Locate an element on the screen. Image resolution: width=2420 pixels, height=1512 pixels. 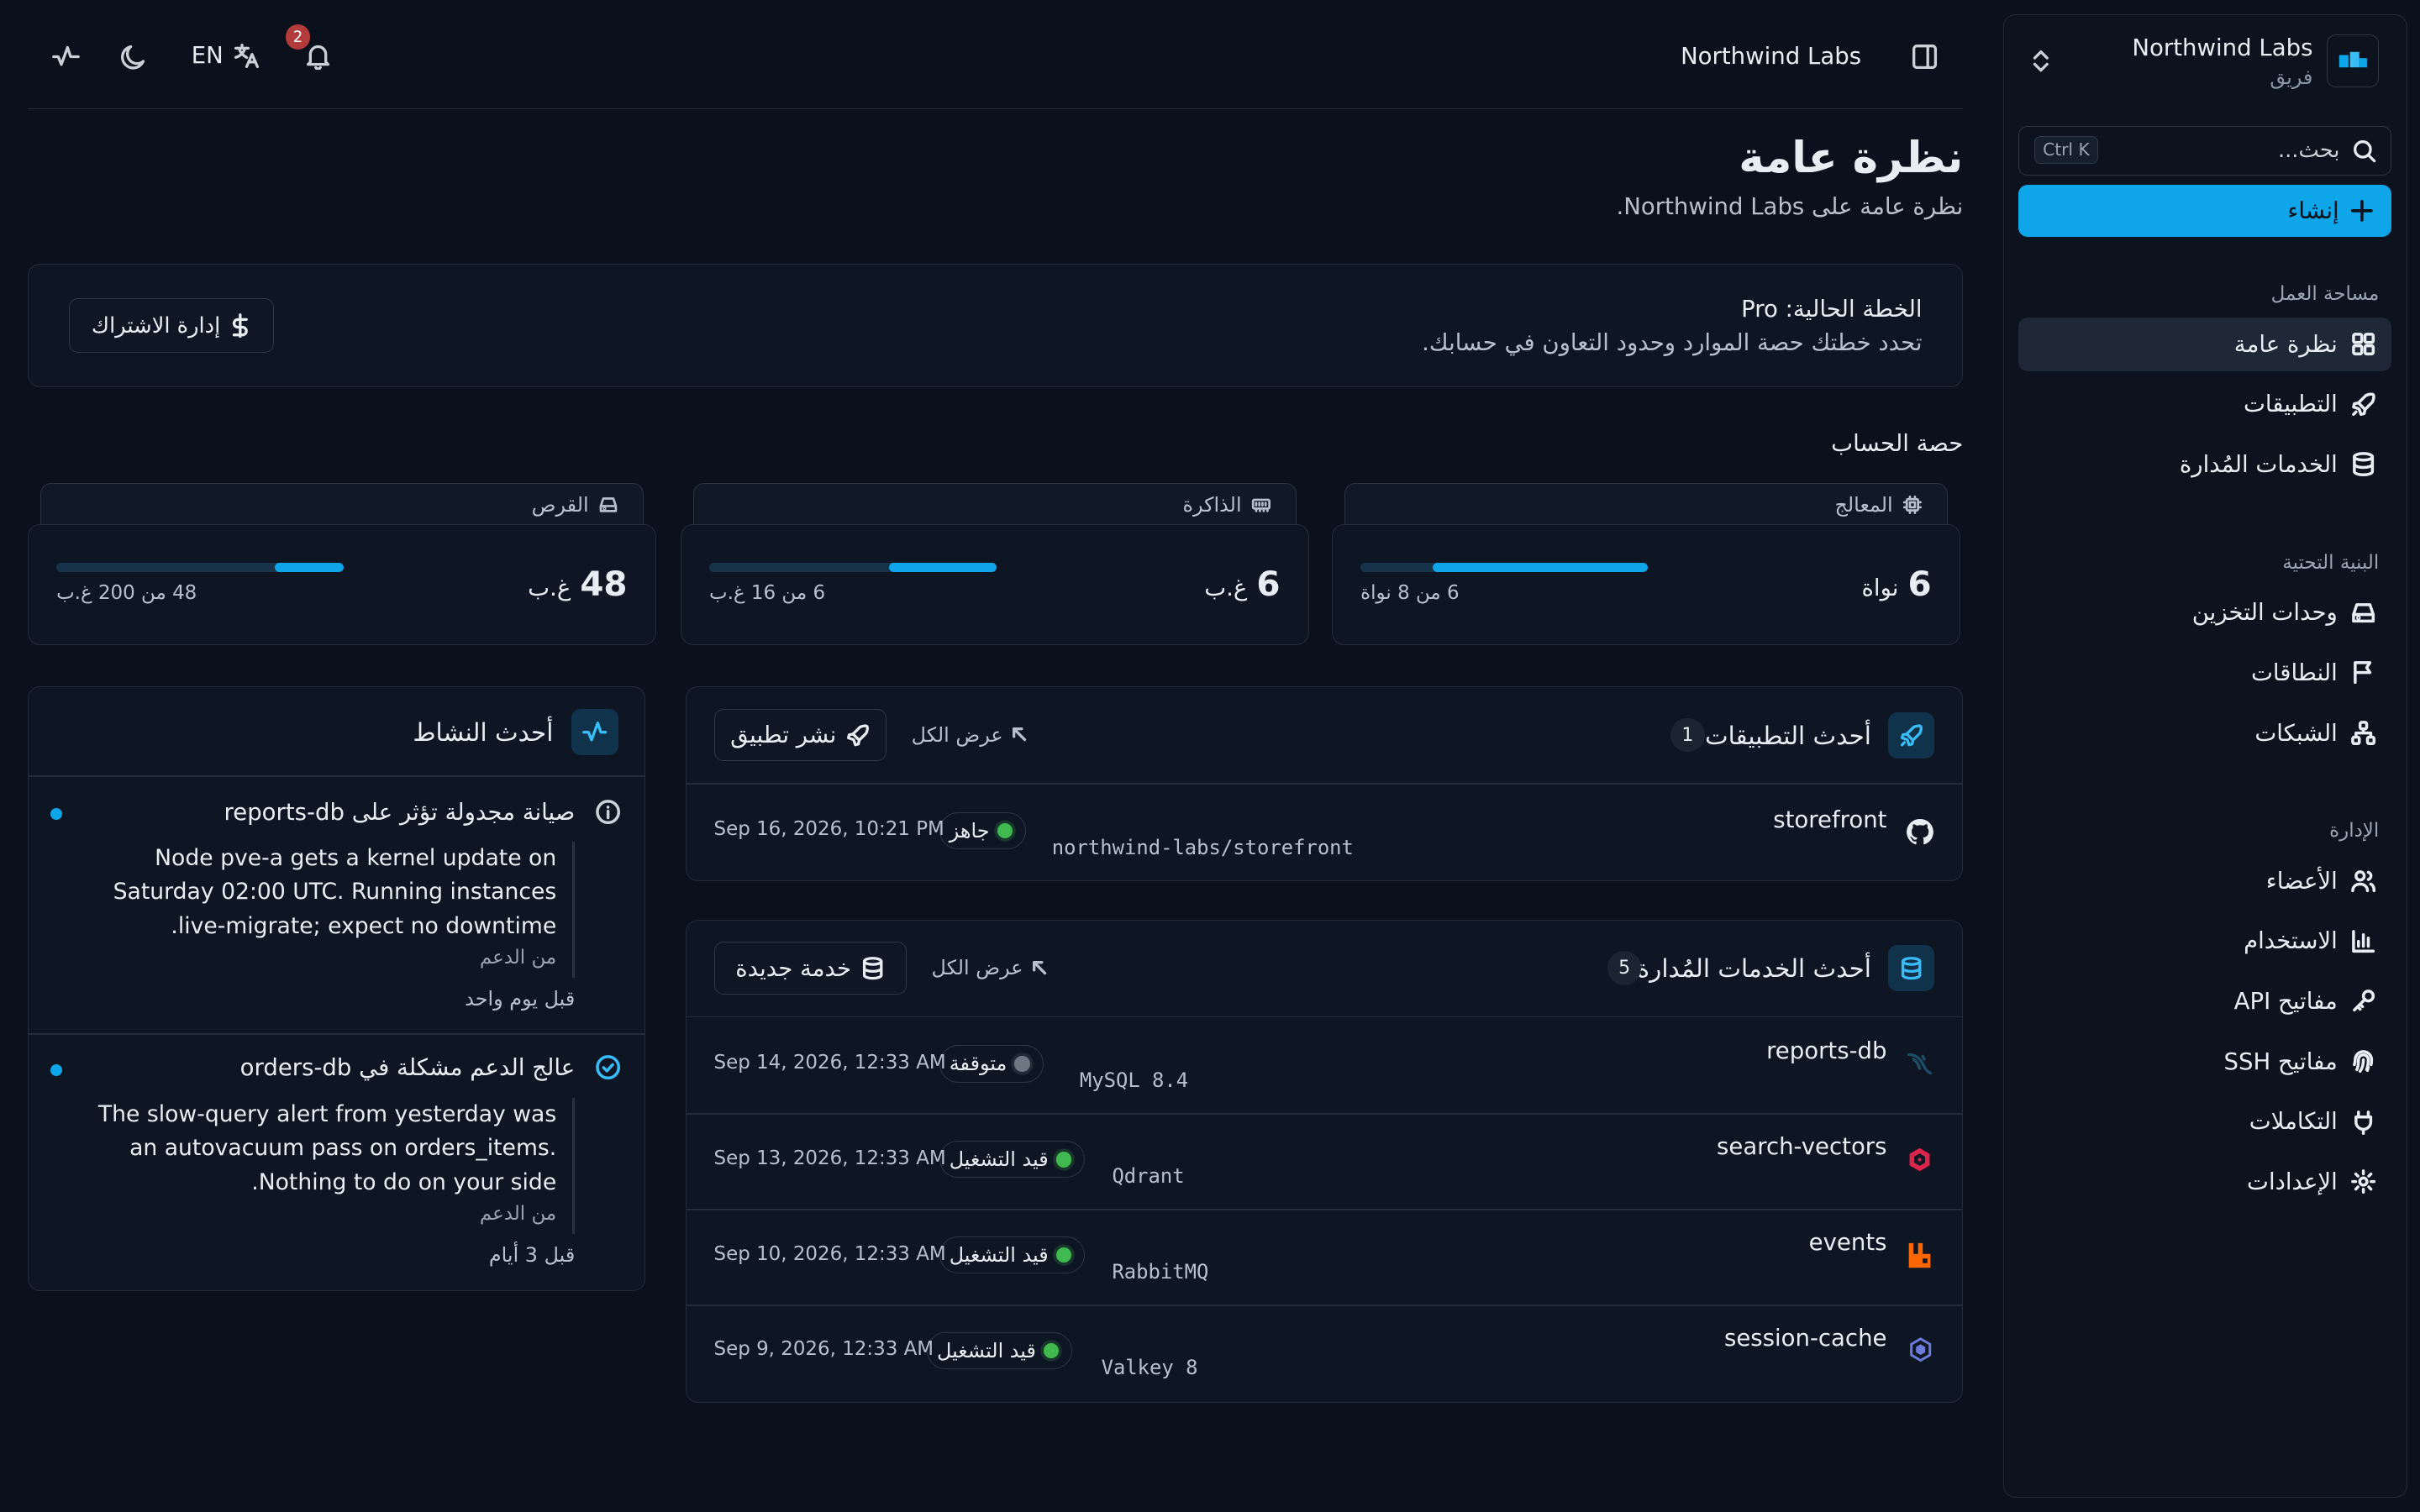
quota-label-wrap: الذاكرة is located at coordinates (1227, 505).